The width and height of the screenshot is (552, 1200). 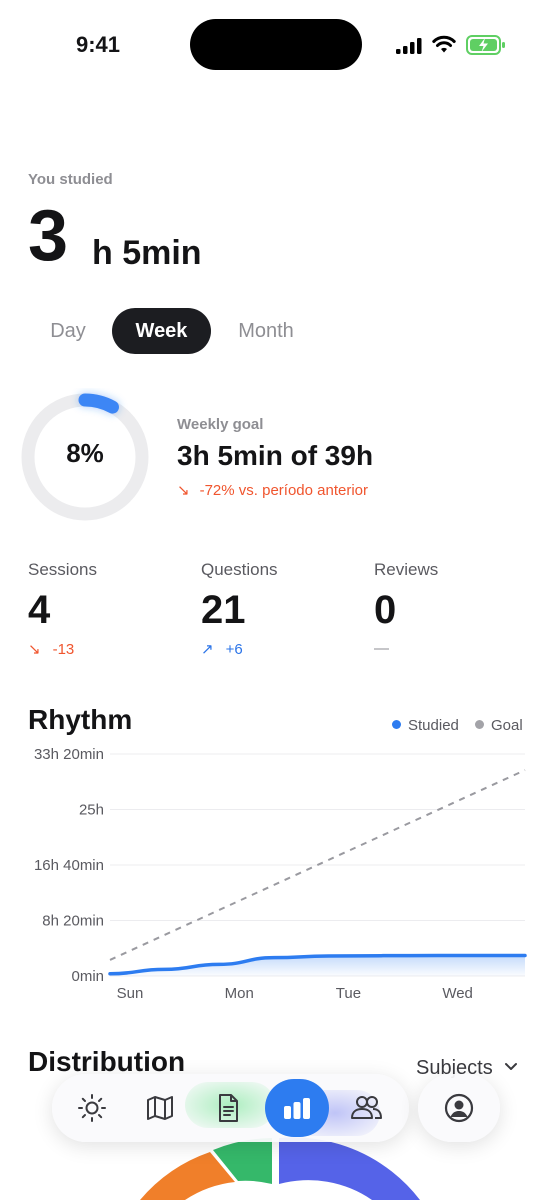 What do you see at coordinates (63, 649) in the screenshot?
I see `stat-sessions-delta-text: -13` at bounding box center [63, 649].